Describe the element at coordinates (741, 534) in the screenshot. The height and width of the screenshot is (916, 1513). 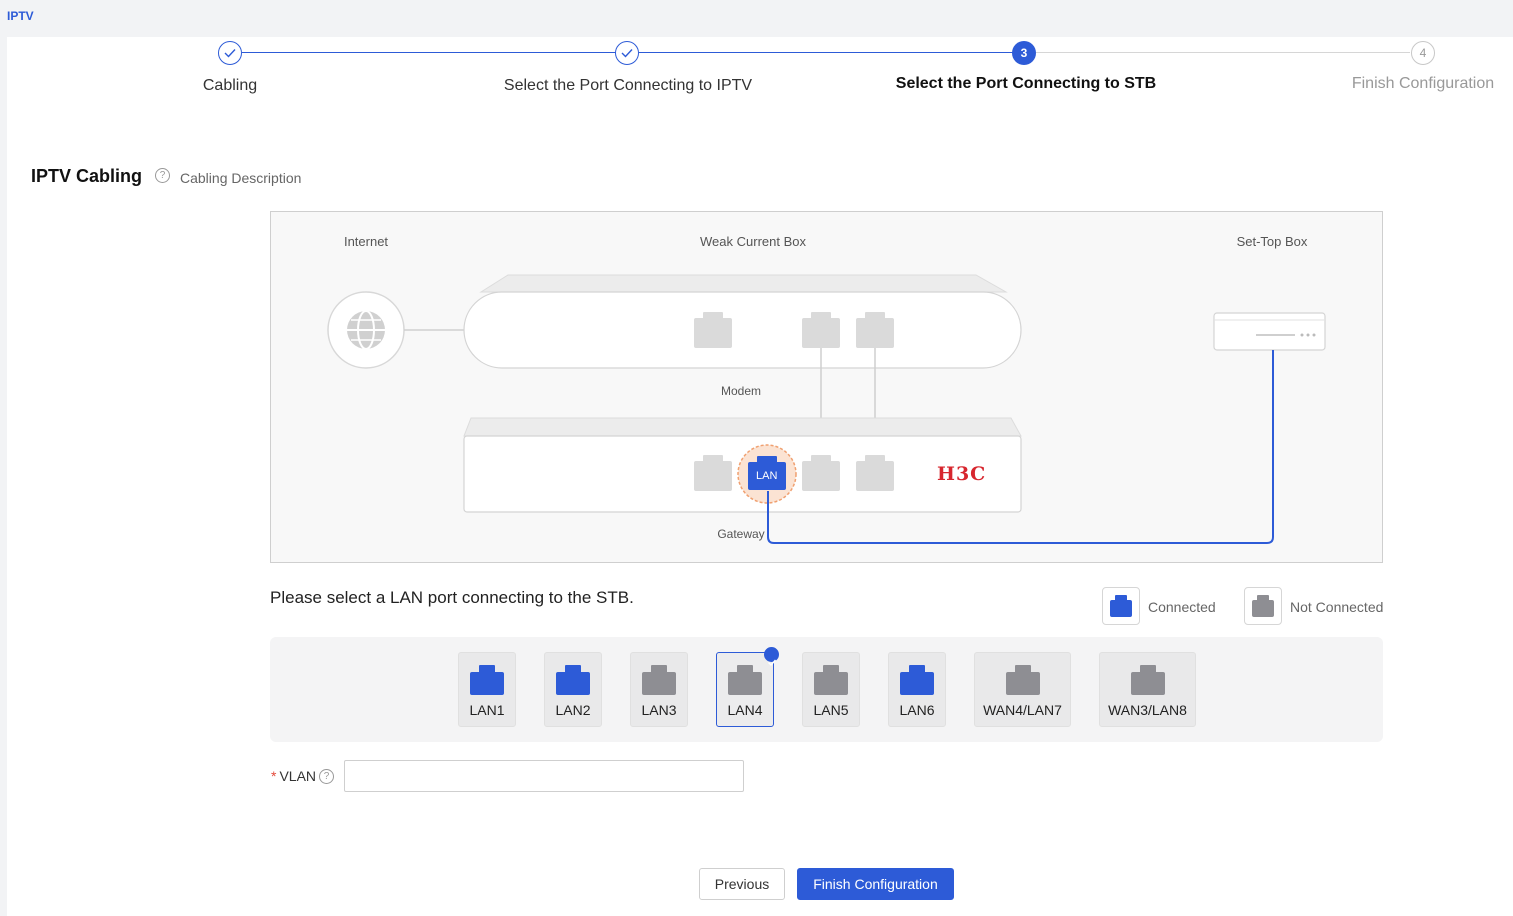
I see `gateway-label: Gateway` at that location.